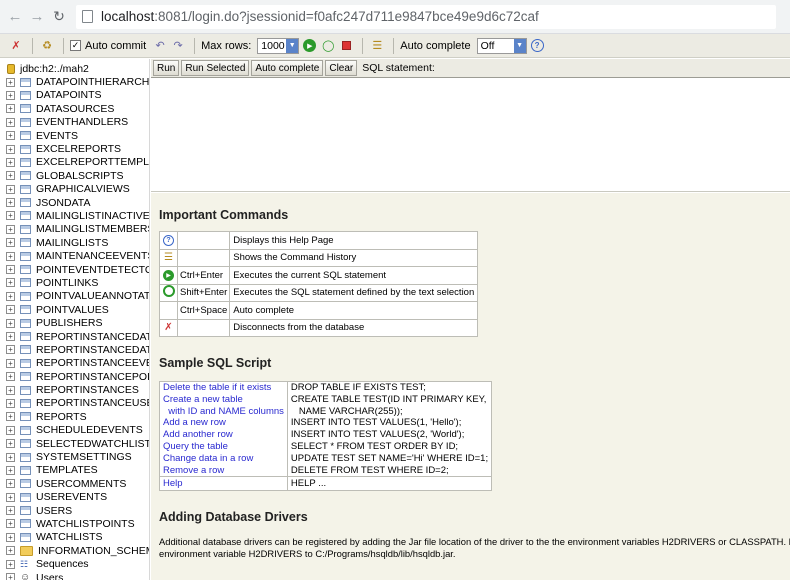  I want to click on script-link: Create a new table, so click(223, 399).